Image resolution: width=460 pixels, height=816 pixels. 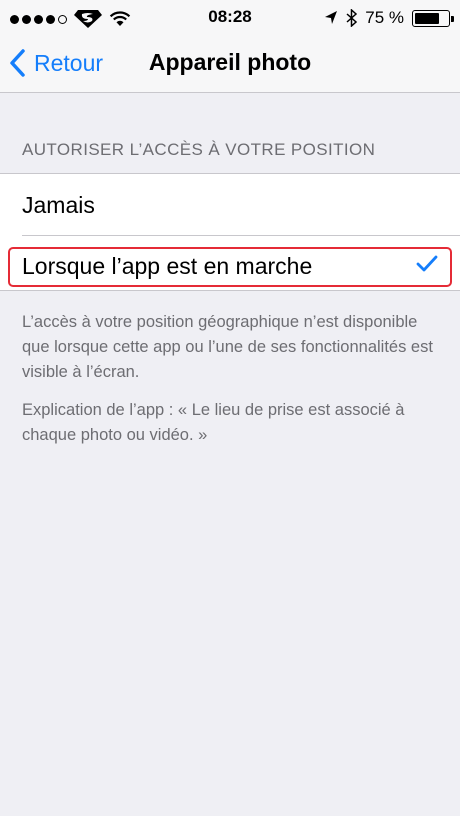 I want to click on battery-level, so click(x=427, y=18).